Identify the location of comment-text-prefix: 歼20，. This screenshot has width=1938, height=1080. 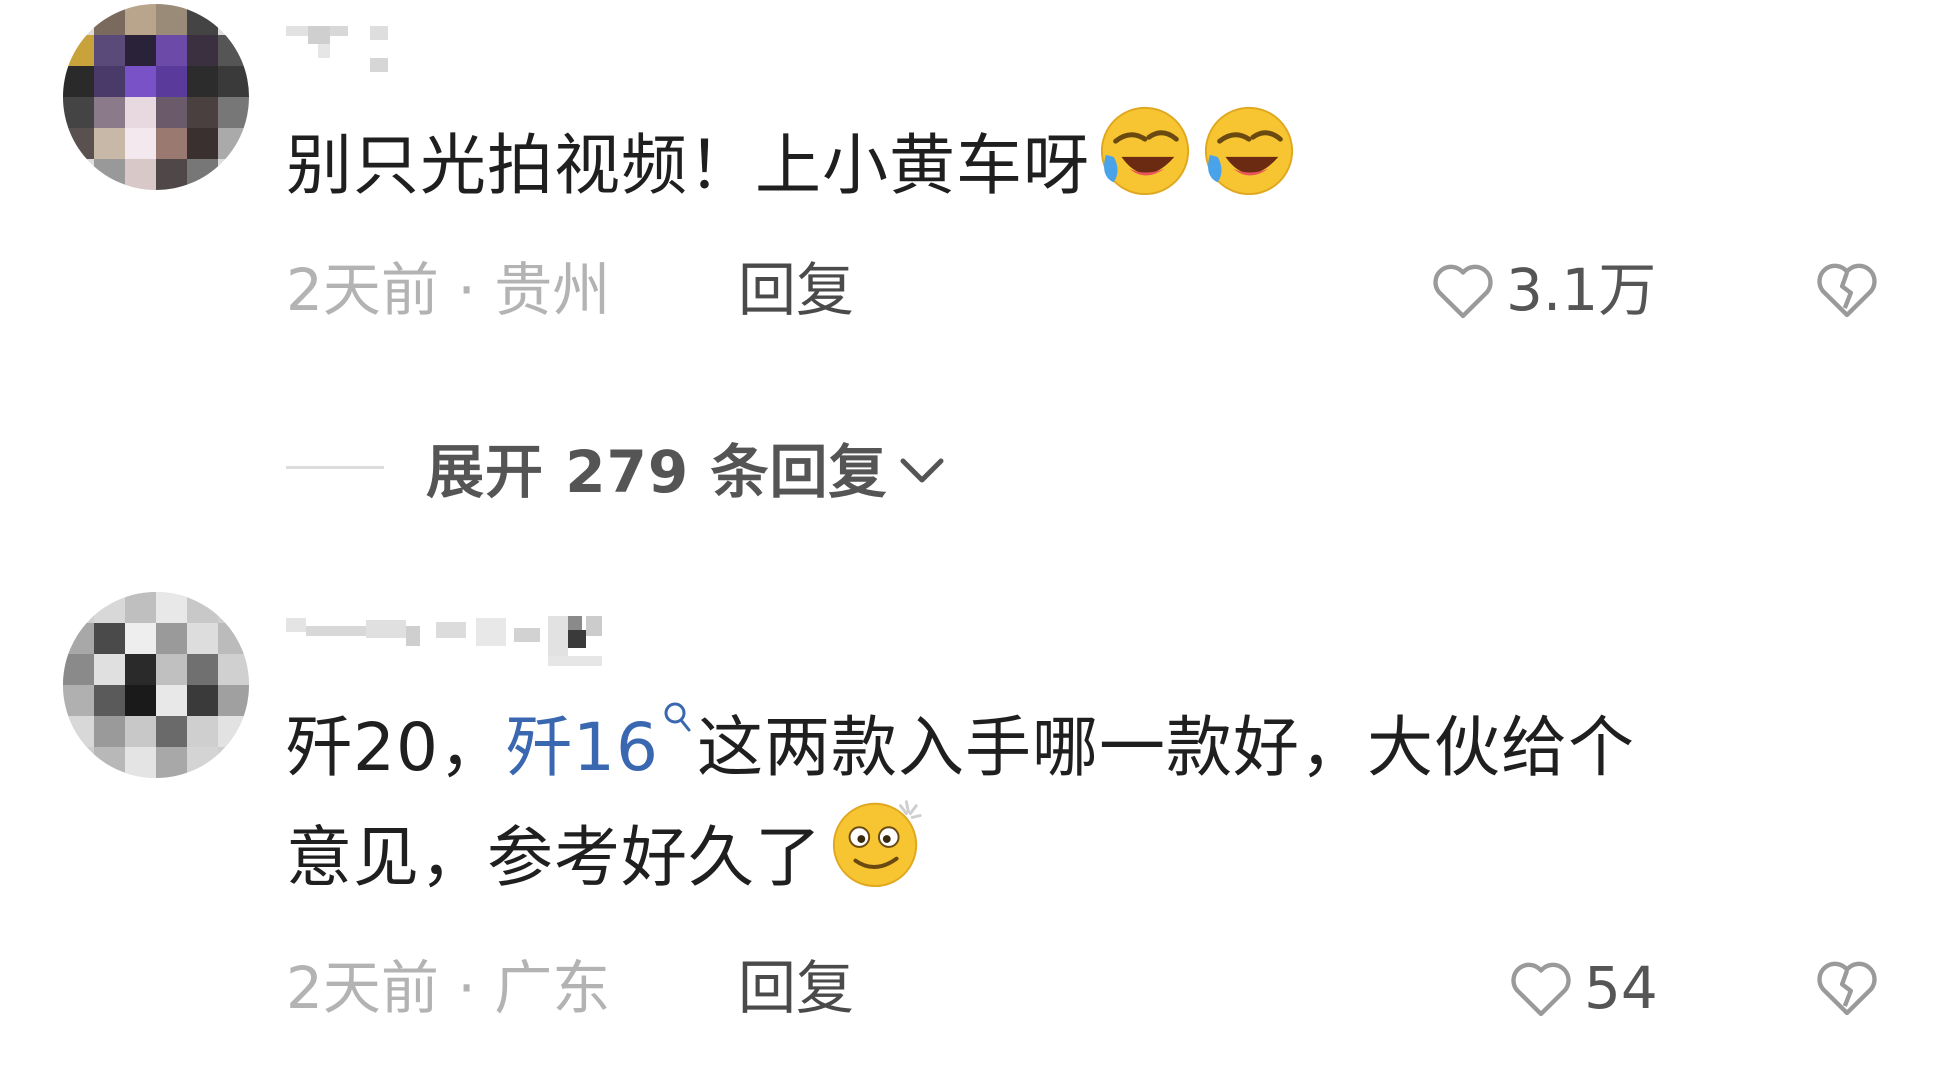
(396, 747).